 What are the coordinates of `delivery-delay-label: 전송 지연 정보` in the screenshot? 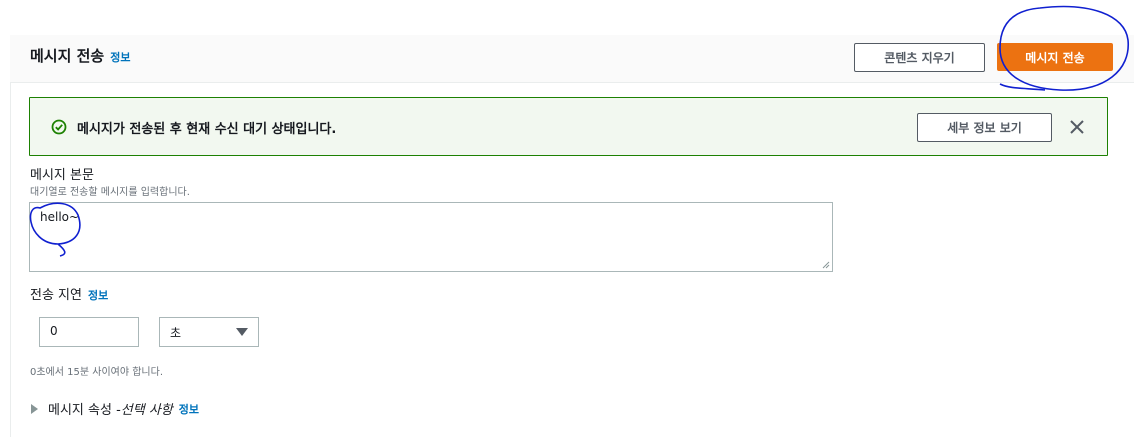 It's located at (69, 293).